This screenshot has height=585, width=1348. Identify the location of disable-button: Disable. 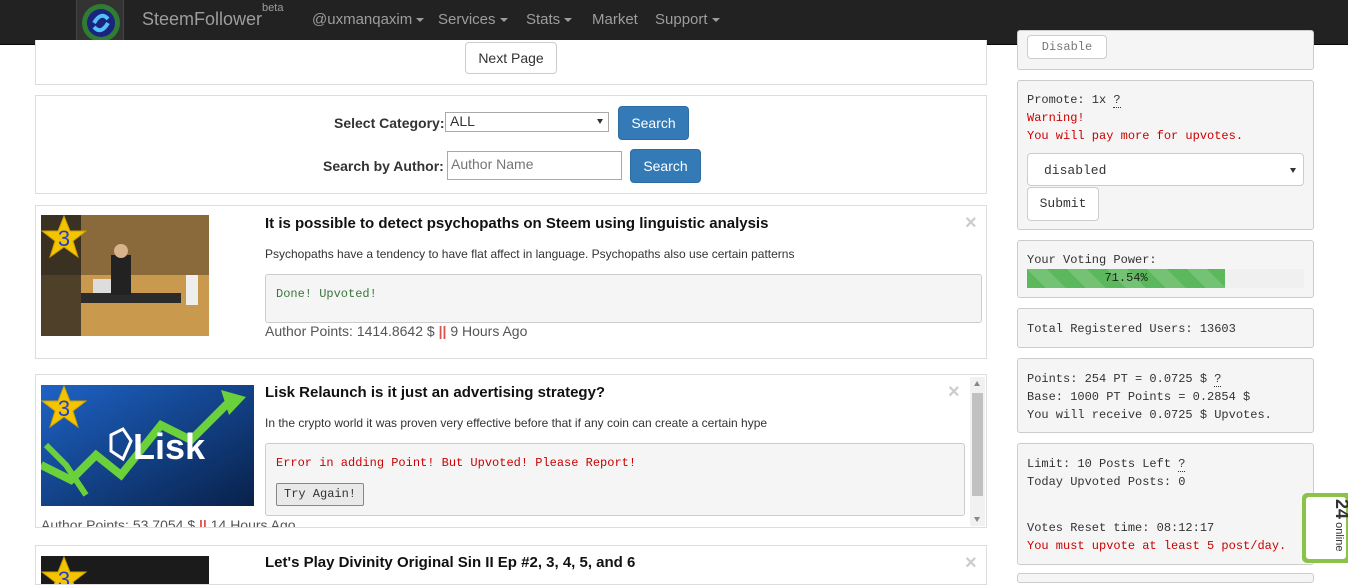
(1067, 47).